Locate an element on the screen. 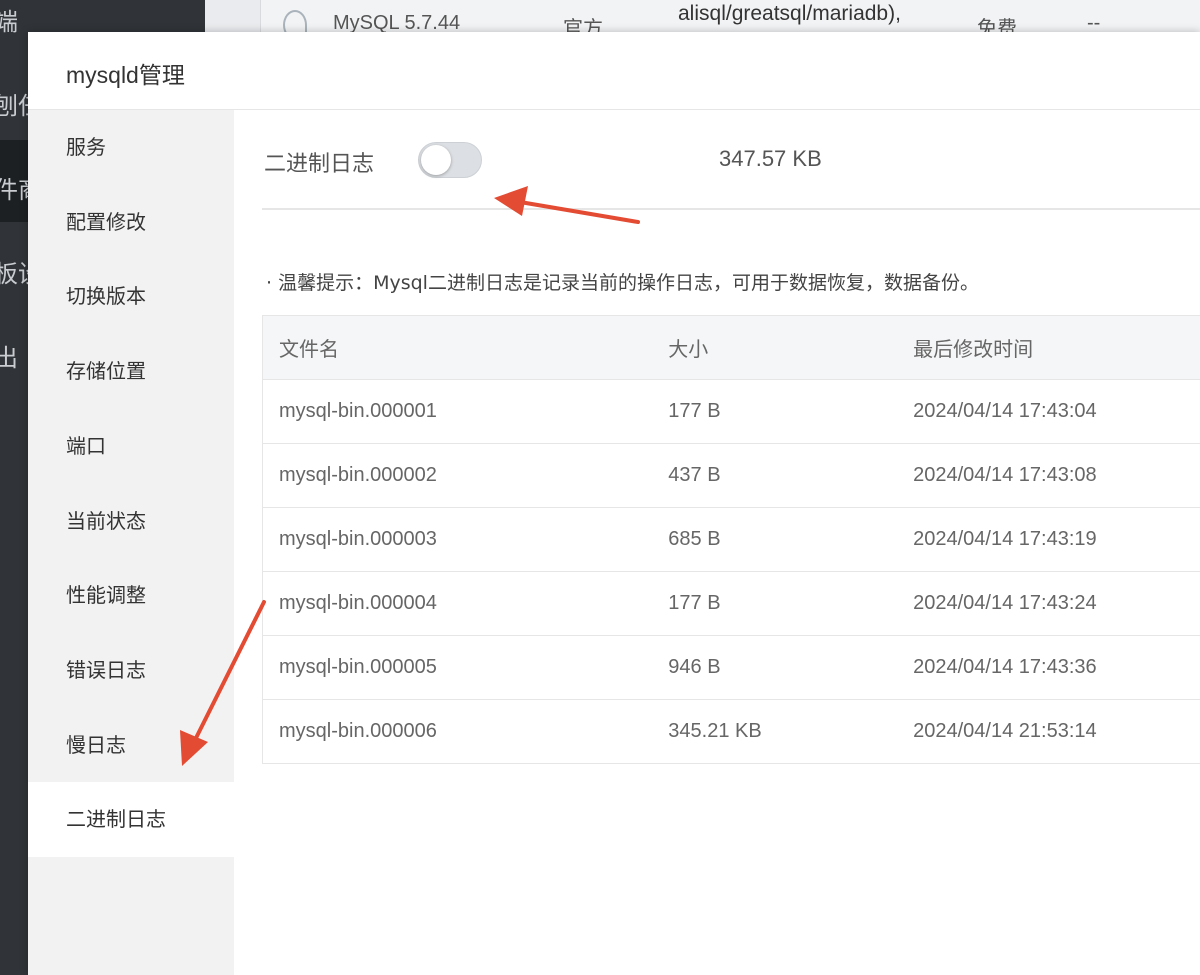 The height and width of the screenshot is (975, 1200). background-row-note: alisql/greatsql/mariadb), is located at coordinates (789, 13).